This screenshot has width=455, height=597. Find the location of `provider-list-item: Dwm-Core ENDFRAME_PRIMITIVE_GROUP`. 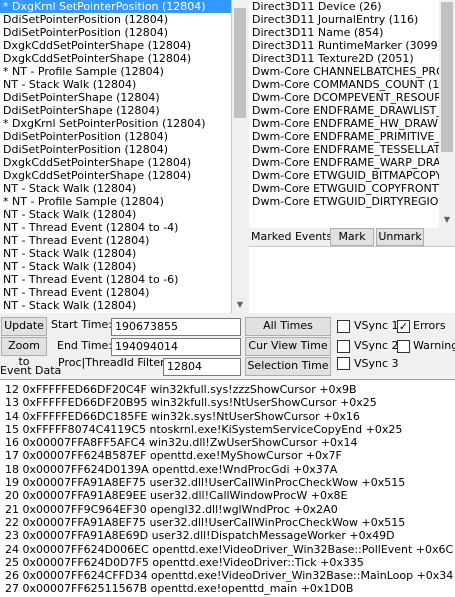

provider-list-item: Dwm-Core ENDFRAME_PRIMITIVE_GROUP is located at coordinates (344, 136).